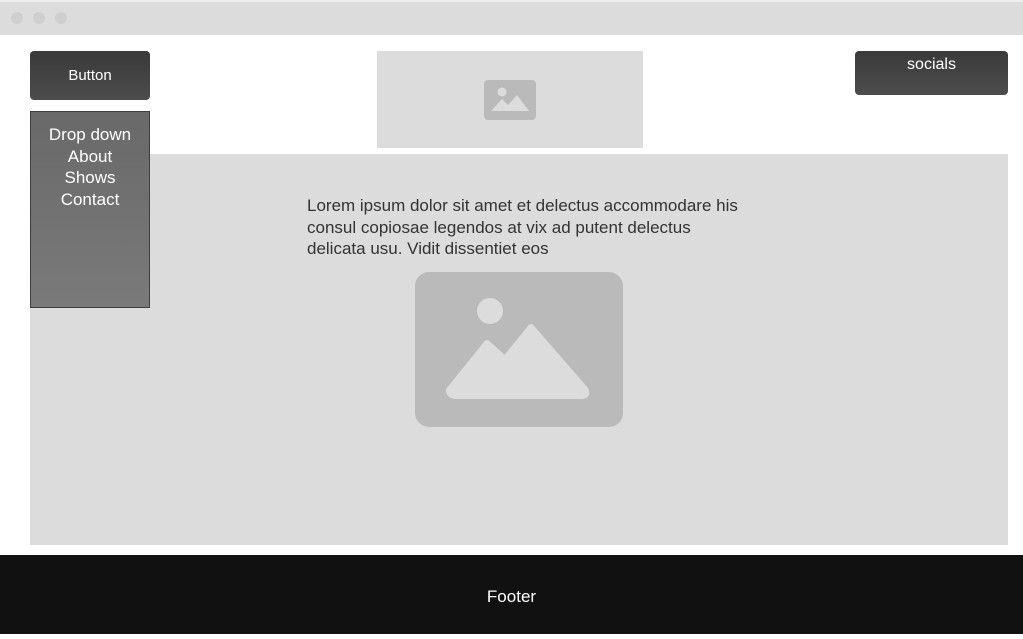  Describe the element at coordinates (90, 75) in the screenshot. I see `header-button: Button` at that location.